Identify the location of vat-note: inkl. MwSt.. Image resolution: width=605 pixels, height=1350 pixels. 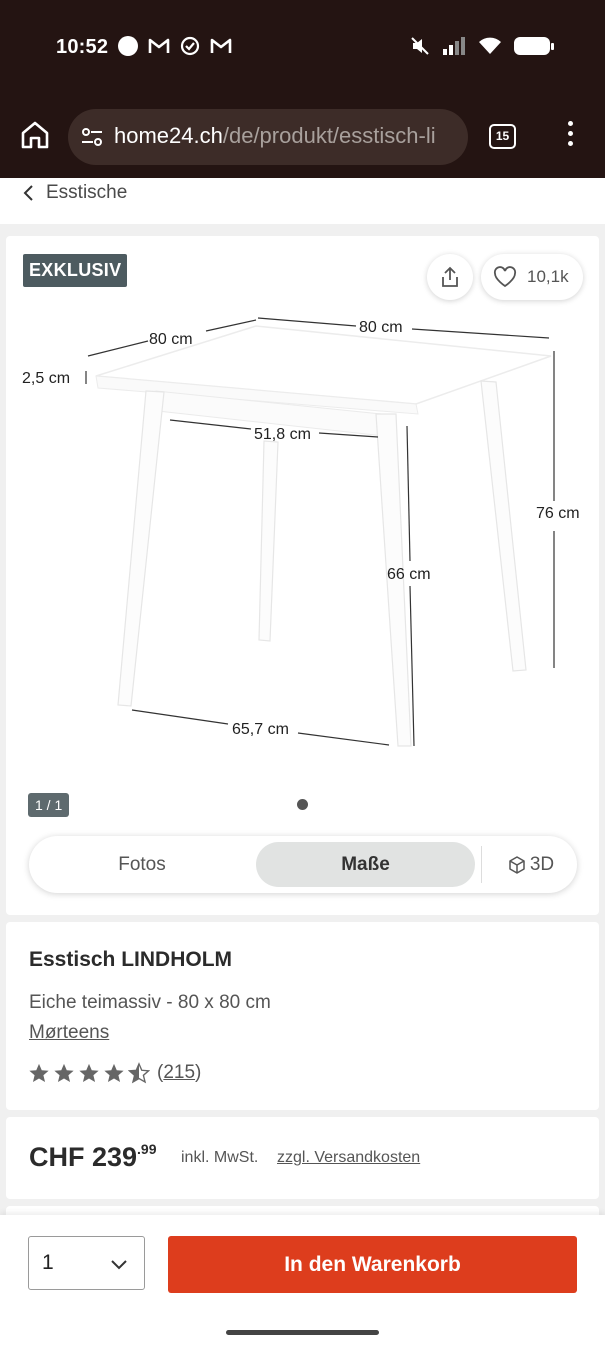
(220, 1157).